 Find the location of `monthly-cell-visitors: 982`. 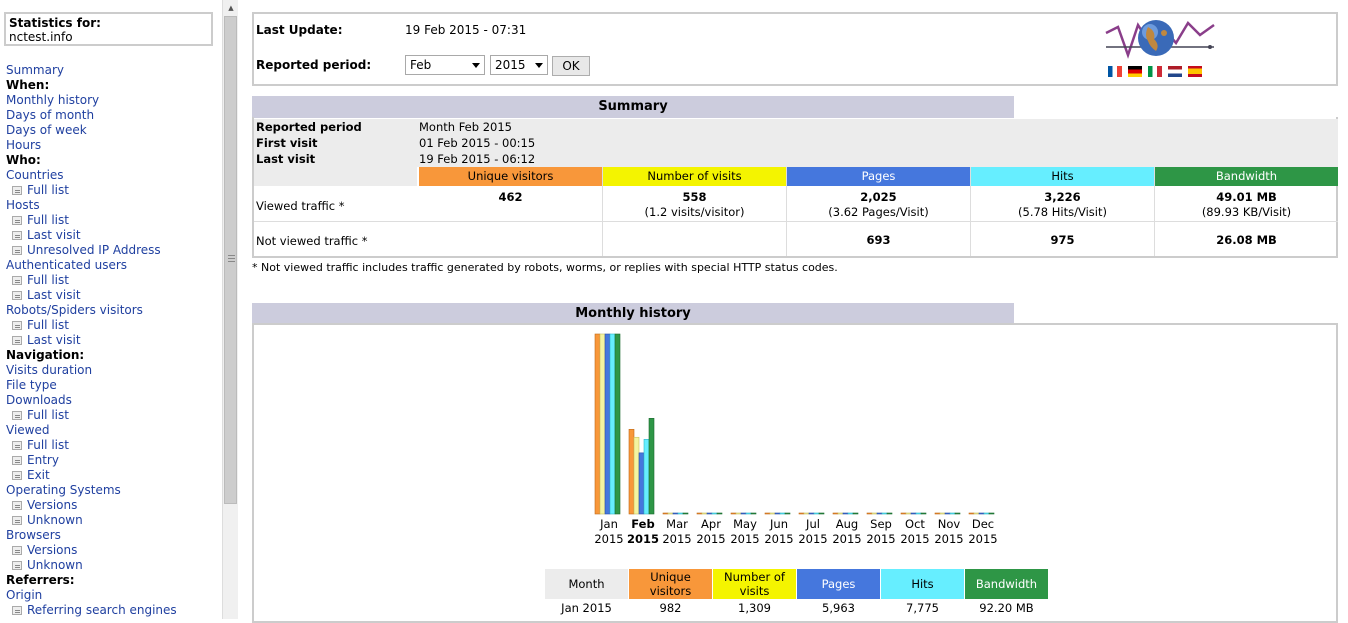

monthly-cell-visitors: 982 is located at coordinates (670, 608).